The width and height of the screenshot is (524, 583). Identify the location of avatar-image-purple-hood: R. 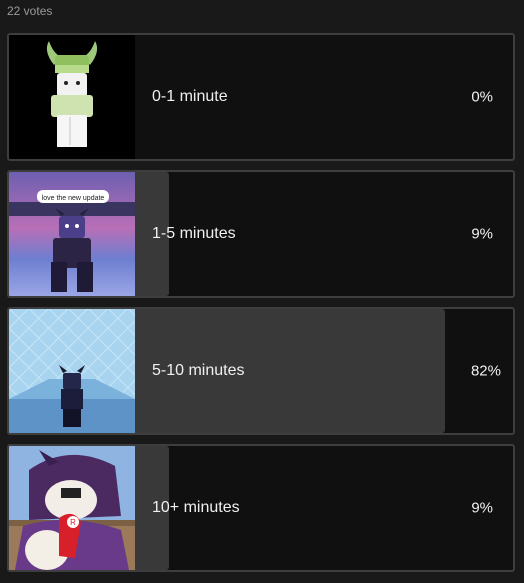
(72, 508).